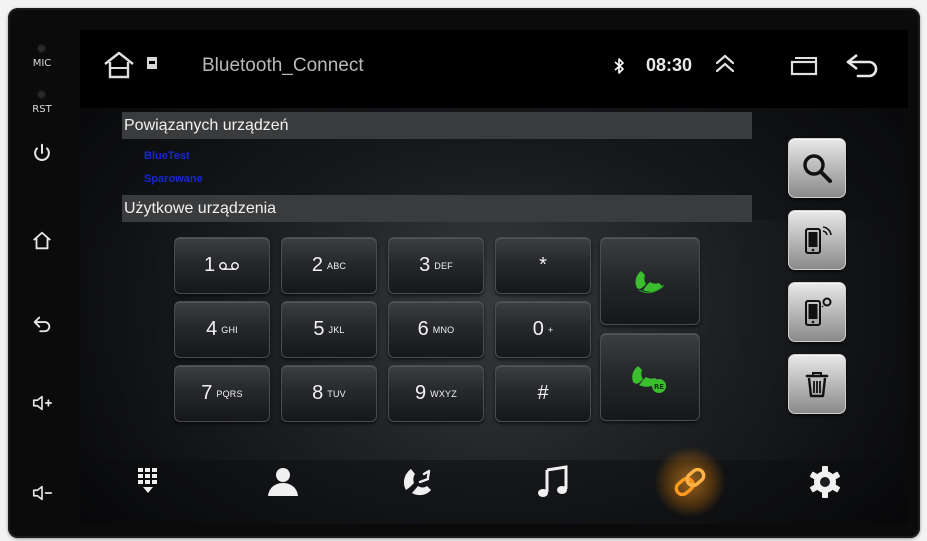 The height and width of the screenshot is (541, 927). I want to click on power-button, so click(42, 153).